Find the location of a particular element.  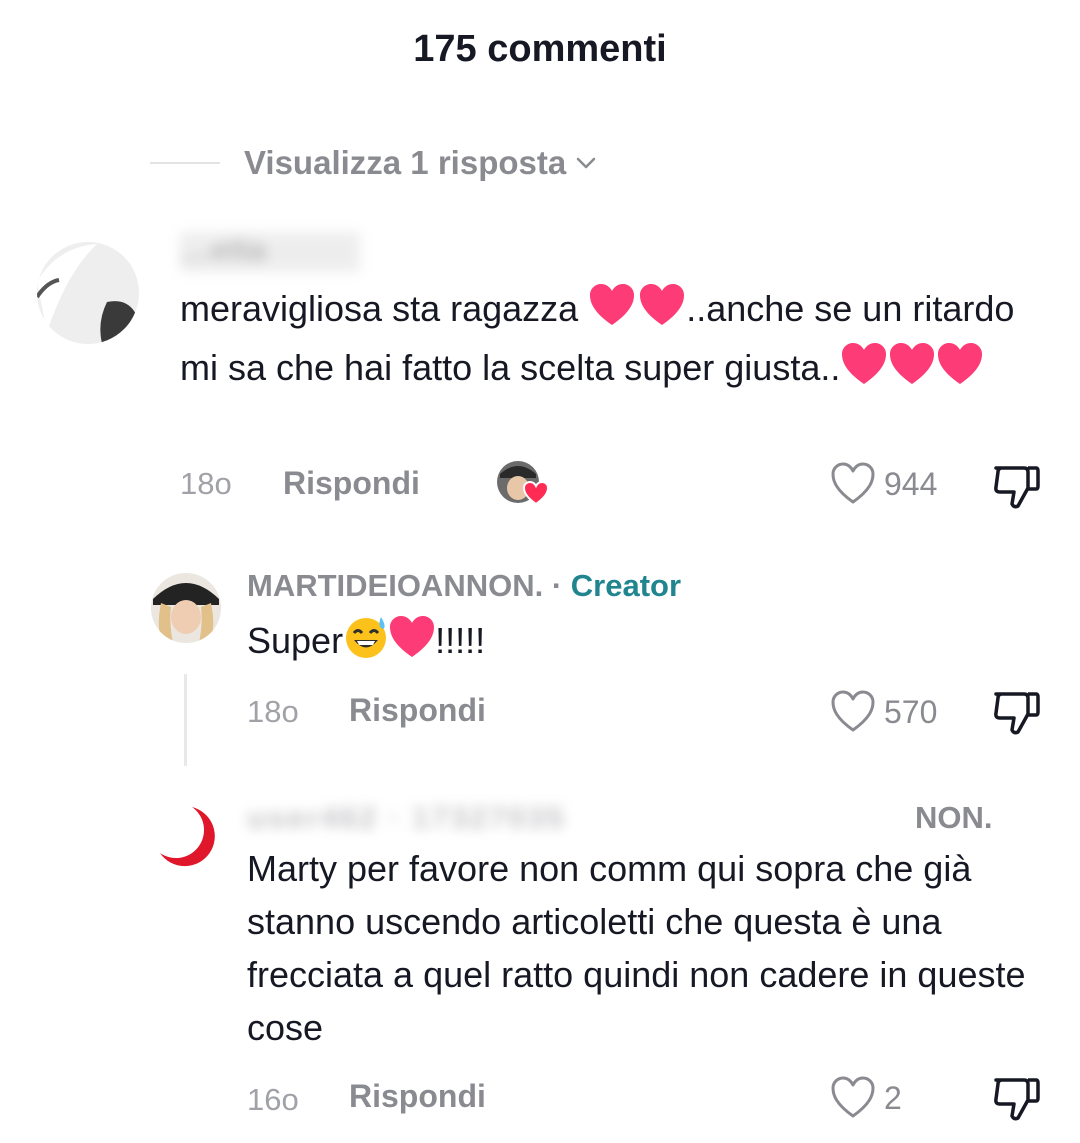

creator-username: MARTIDEIOANNON. · Creator is located at coordinates (464, 586).